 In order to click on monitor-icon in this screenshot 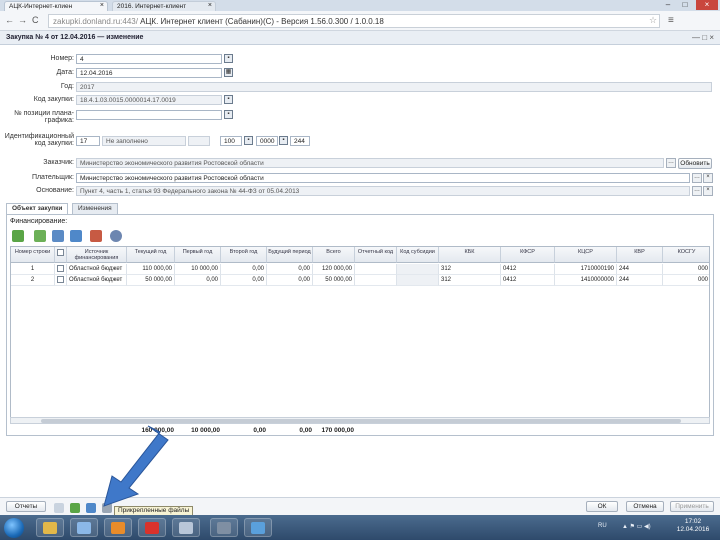, I will do `click(258, 528)`.